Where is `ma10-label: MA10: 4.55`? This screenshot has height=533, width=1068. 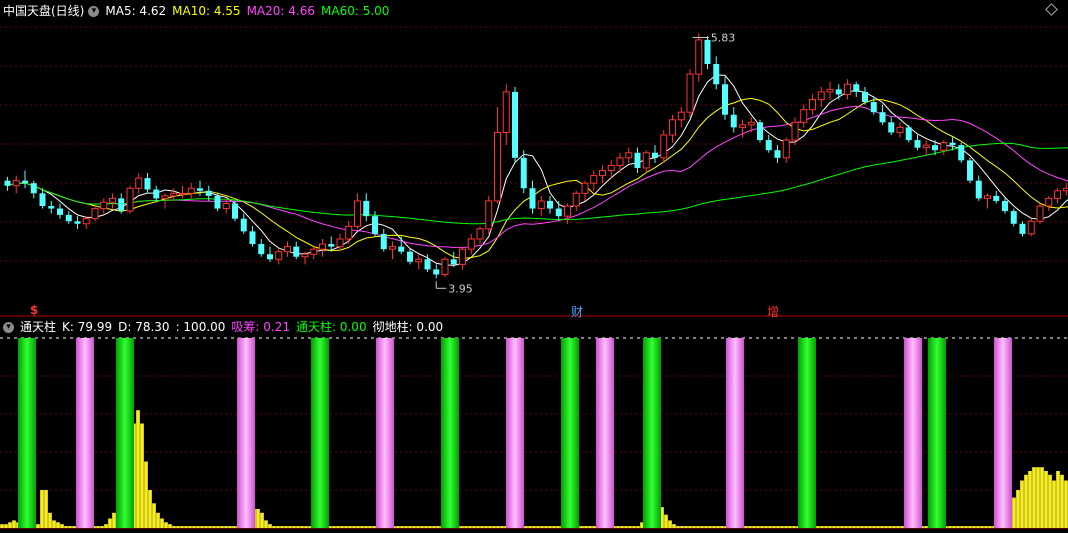 ma10-label: MA10: 4.55 is located at coordinates (206, 11).